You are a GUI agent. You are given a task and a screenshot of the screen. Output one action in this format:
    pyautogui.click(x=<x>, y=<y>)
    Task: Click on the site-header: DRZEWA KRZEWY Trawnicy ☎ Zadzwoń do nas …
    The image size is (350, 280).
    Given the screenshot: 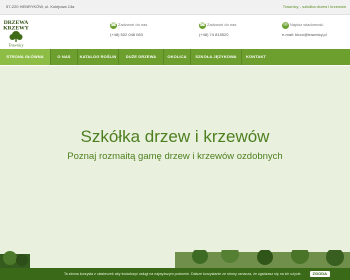 What is the action you would take?
    pyautogui.click(x=175, y=31)
    